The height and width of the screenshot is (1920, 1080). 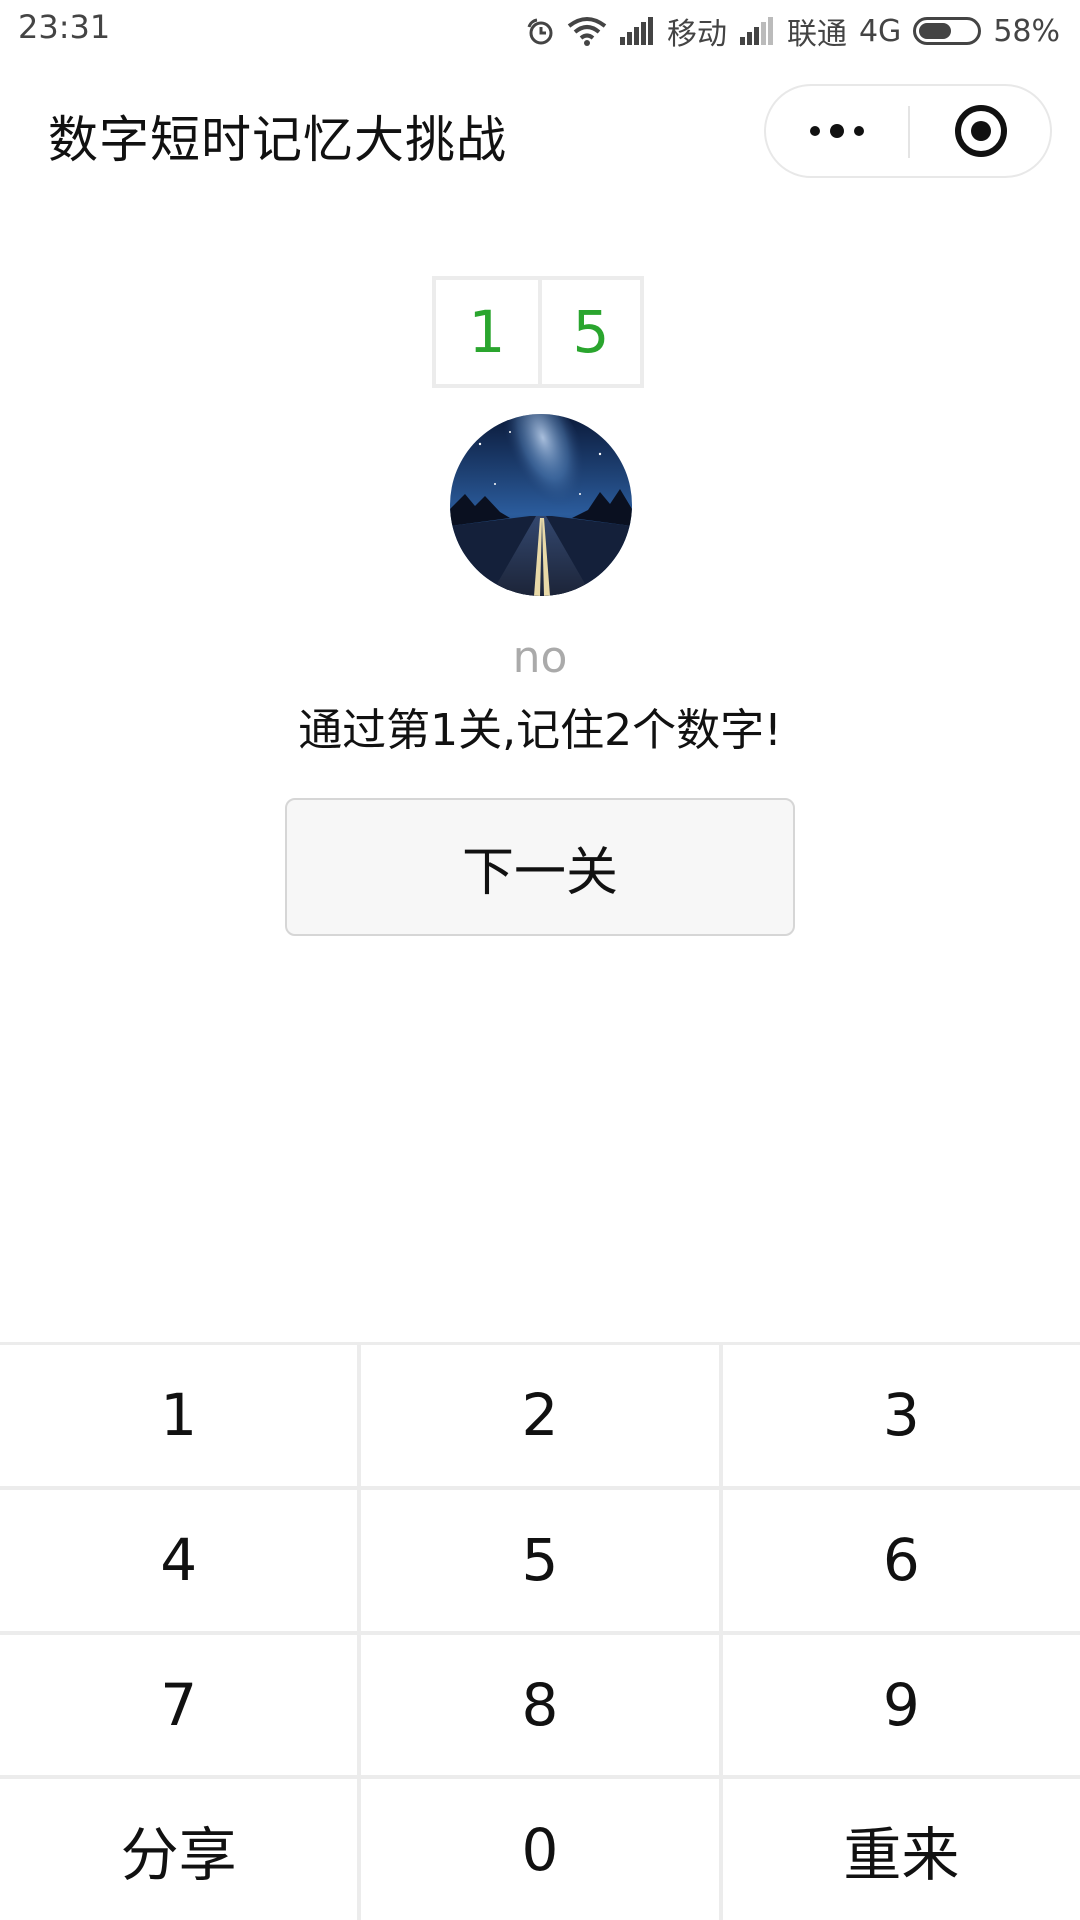 What do you see at coordinates (540, 867) in the screenshot?
I see `next-level-button: 下一关` at bounding box center [540, 867].